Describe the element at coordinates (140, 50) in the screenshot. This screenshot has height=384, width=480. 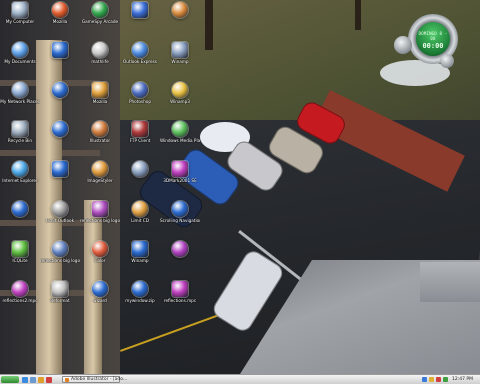
I see `outlook-express-icon` at that location.